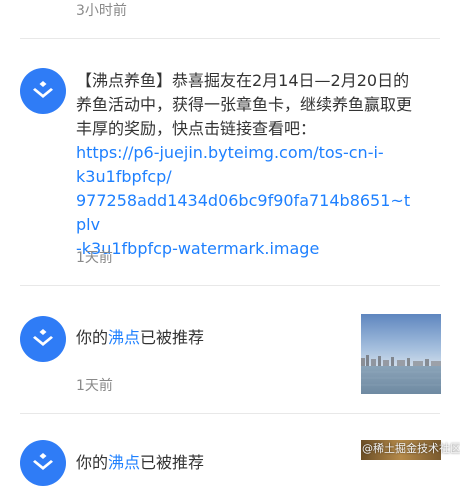 The width and height of the screenshot is (460, 486). I want to click on watermark: @稀土掘金技术社区, so click(411, 448).